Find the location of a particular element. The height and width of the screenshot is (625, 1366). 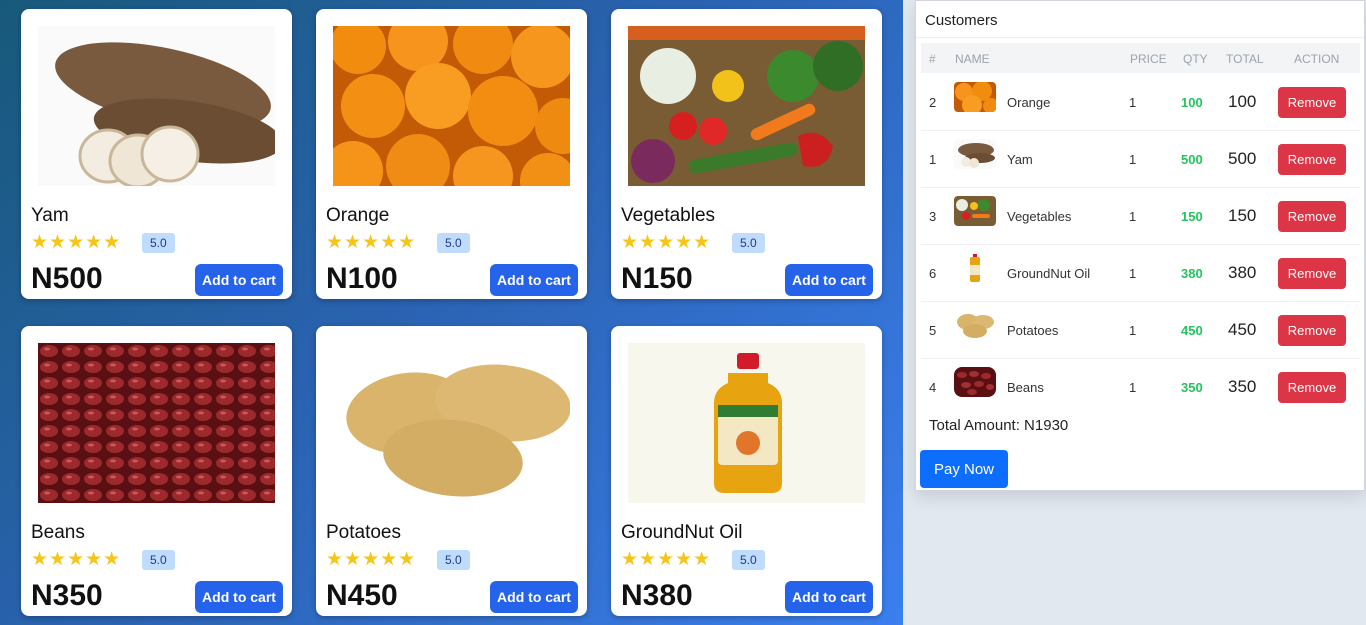

row-qty: 350 is located at coordinates (1192, 387).